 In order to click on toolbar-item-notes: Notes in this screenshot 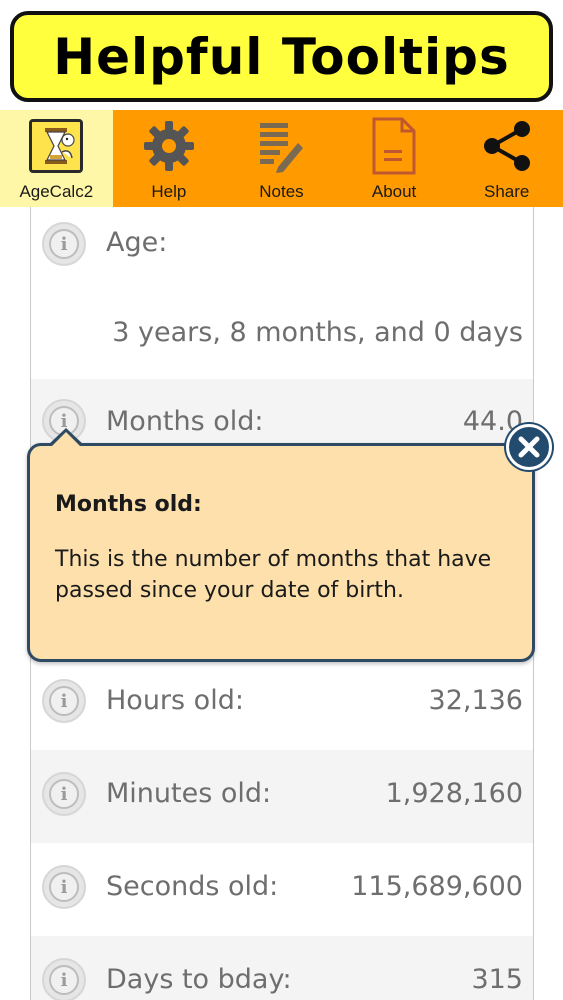, I will do `click(281, 158)`.